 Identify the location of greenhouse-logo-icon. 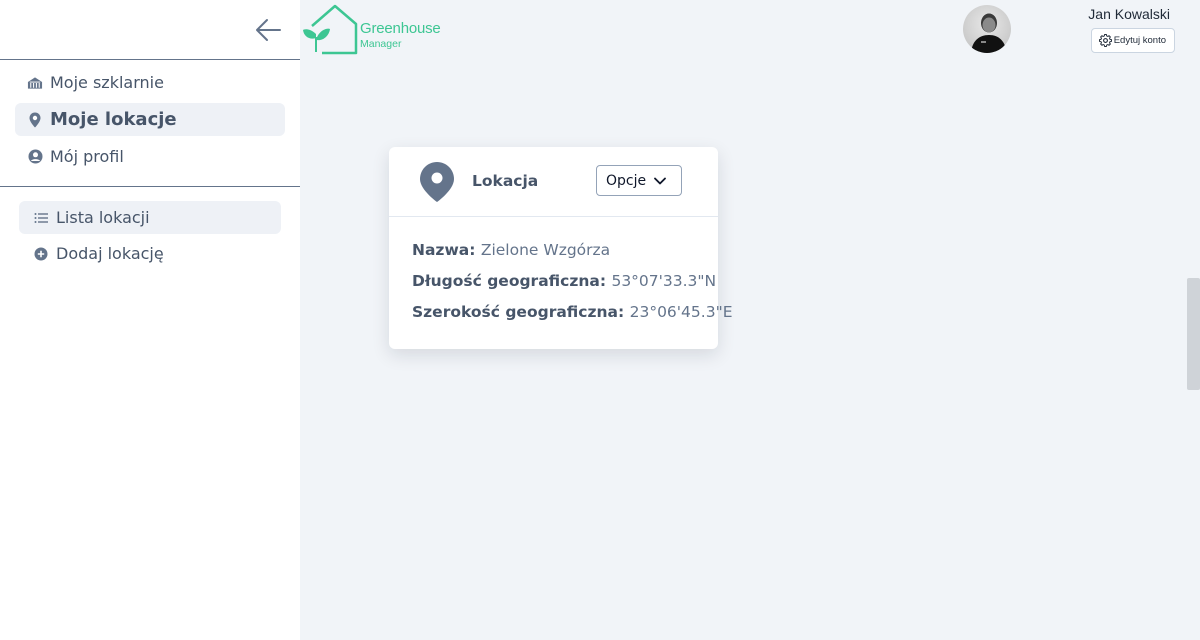
(330, 29).